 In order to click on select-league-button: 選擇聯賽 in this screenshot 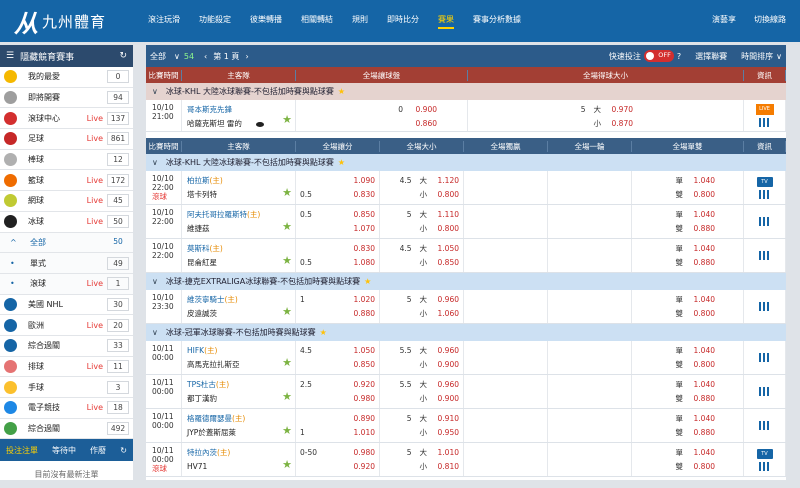, I will do `click(711, 56)`.